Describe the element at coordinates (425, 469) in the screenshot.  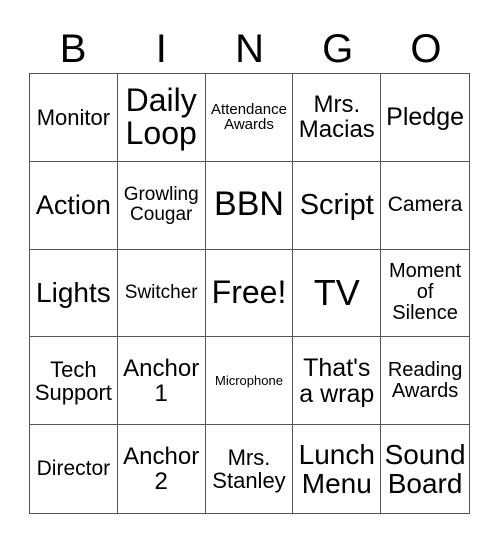
I see `bingo-cell: Sound Board` at that location.